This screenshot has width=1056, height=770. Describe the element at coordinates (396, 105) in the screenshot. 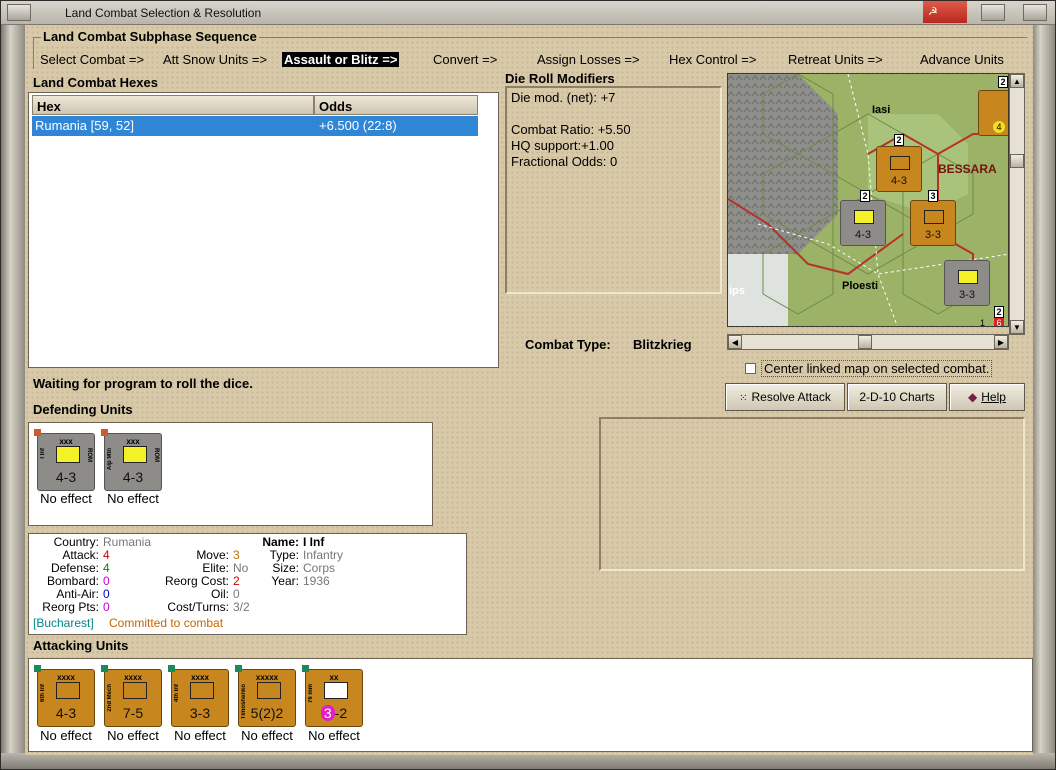

I see `odds-column-header: Odds` at that location.